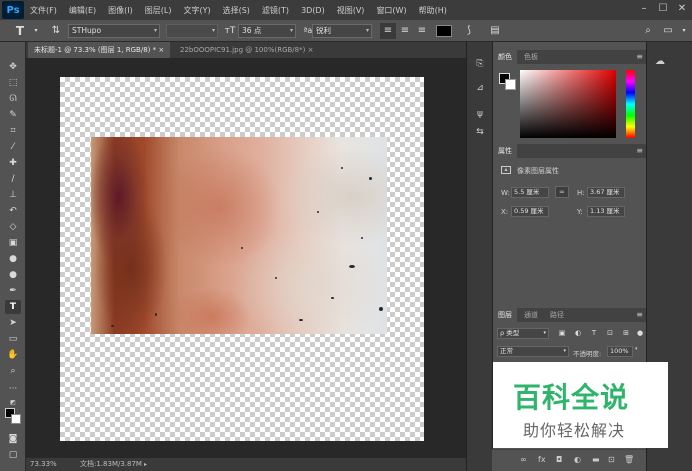 This screenshot has height=471, width=692. Describe the element at coordinates (480, 114) in the screenshot. I see `brush-settings-icon: ψ` at that location.